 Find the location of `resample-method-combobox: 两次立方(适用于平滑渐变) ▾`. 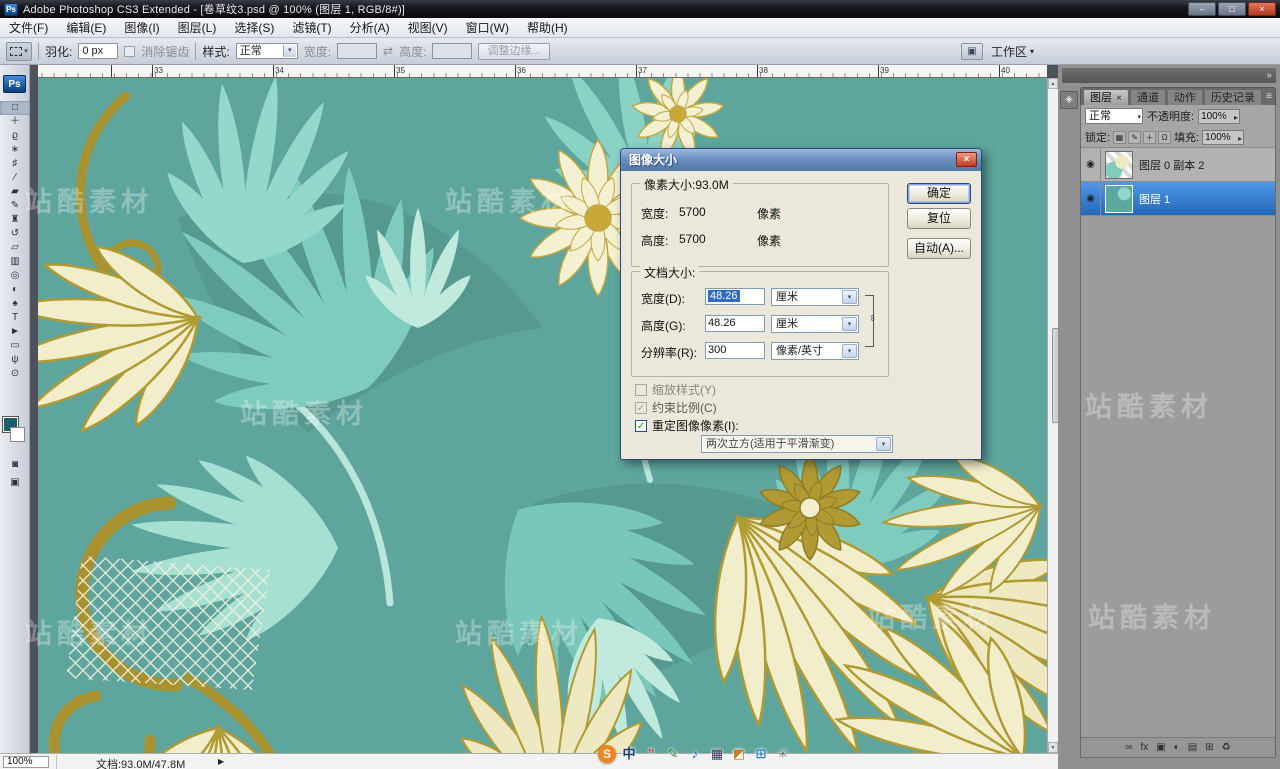

resample-method-combobox: 两次立方(适用于平滑渐变) ▾ is located at coordinates (797, 444).